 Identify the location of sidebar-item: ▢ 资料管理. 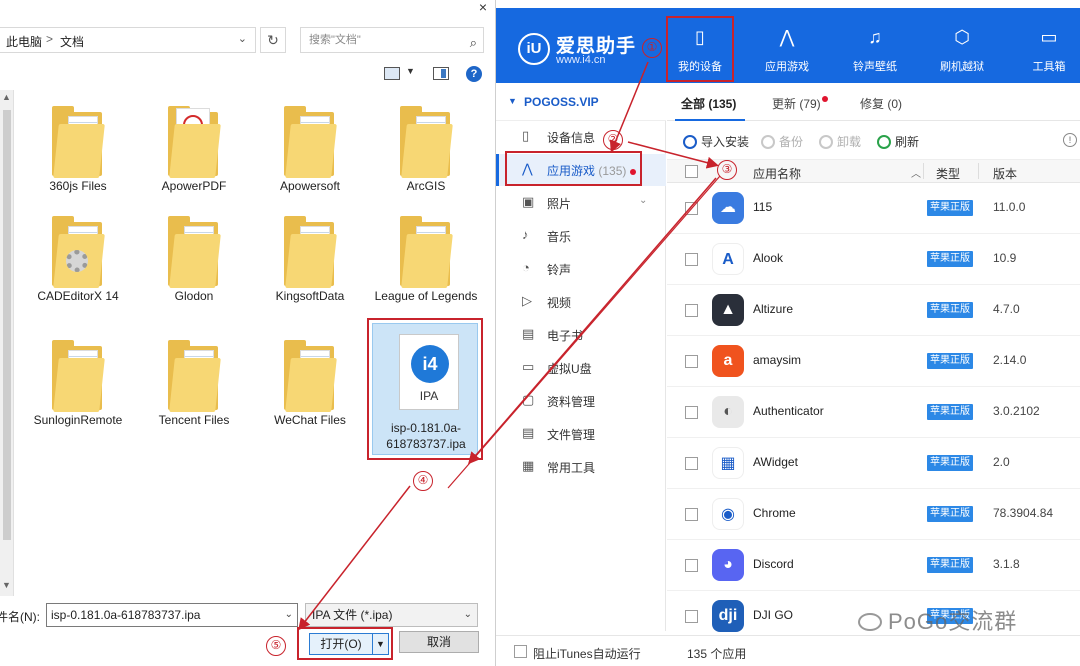
(581, 401).